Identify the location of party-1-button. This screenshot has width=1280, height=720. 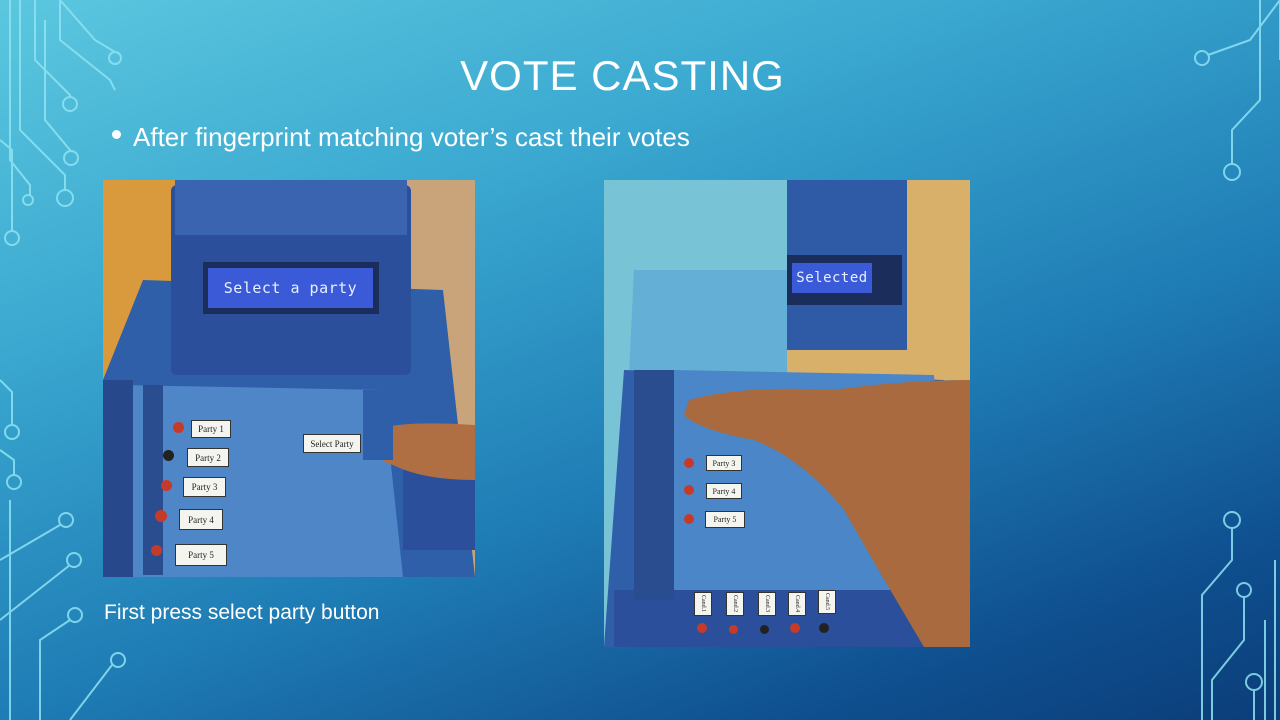
(178, 427).